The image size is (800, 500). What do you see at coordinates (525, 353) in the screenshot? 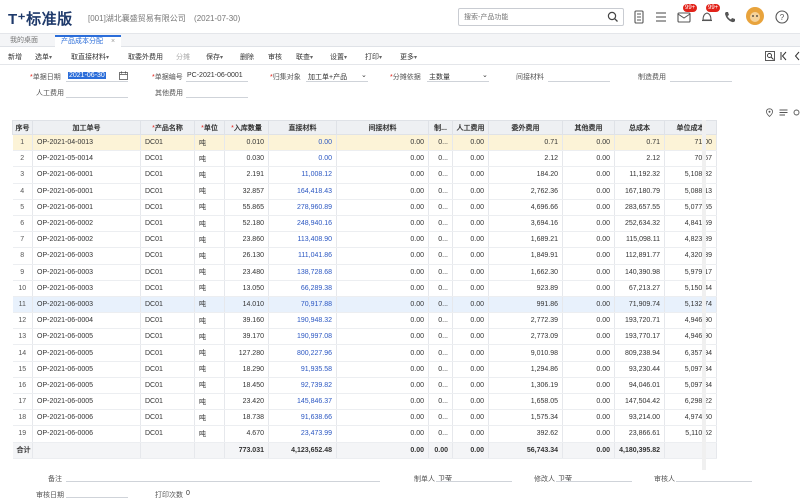
I see `cell-outsource: 9,010.98` at bounding box center [525, 353].